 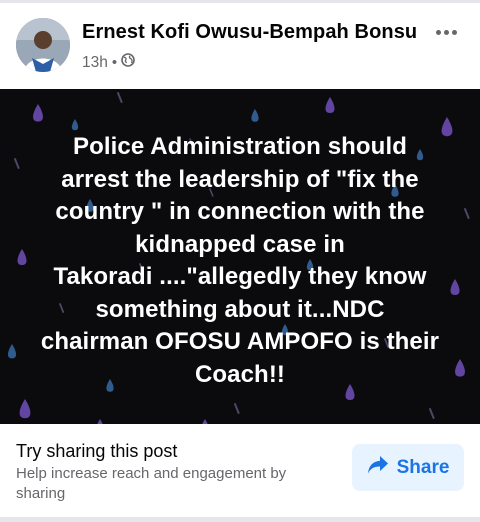 I want to click on share-arrow-icon, so click(x=378, y=467).